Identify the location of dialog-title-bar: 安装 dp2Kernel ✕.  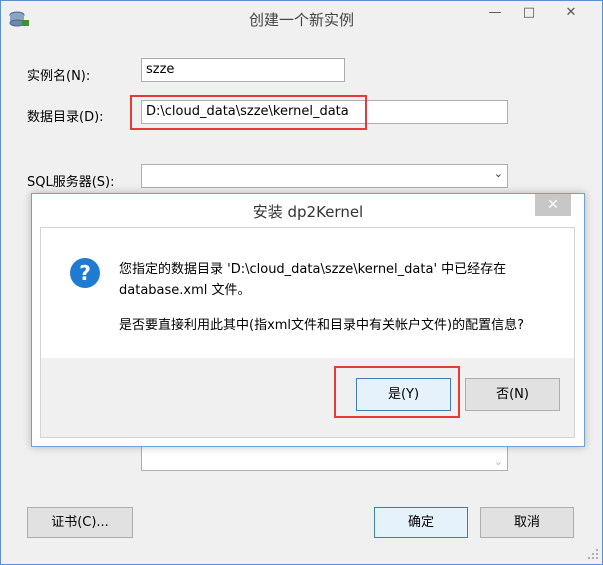
(308, 210).